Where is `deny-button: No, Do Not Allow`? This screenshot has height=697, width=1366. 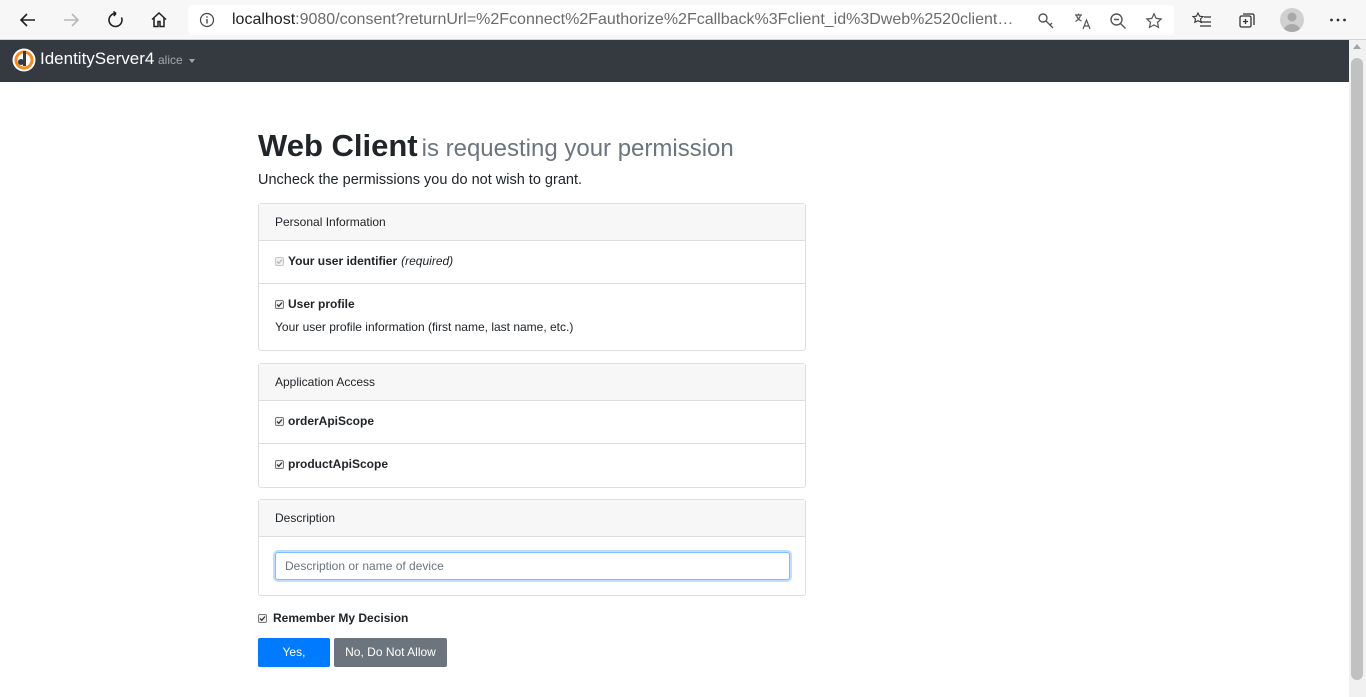 deny-button: No, Do Not Allow is located at coordinates (390, 652).